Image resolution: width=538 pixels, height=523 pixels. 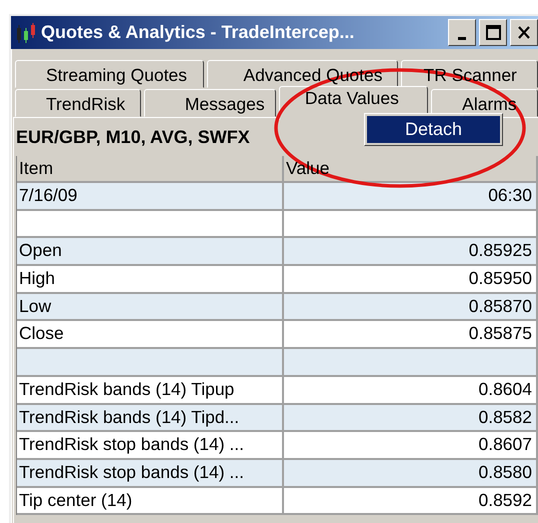 What do you see at coordinates (26, 33) in the screenshot?
I see `candlestick-icon` at bounding box center [26, 33].